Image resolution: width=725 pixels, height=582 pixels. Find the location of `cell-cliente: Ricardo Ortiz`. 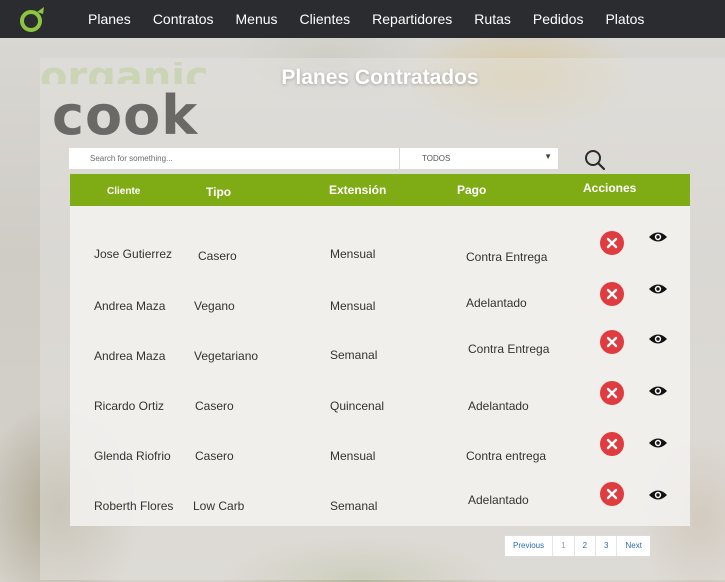

cell-cliente: Ricardo Ortiz is located at coordinates (129, 406).